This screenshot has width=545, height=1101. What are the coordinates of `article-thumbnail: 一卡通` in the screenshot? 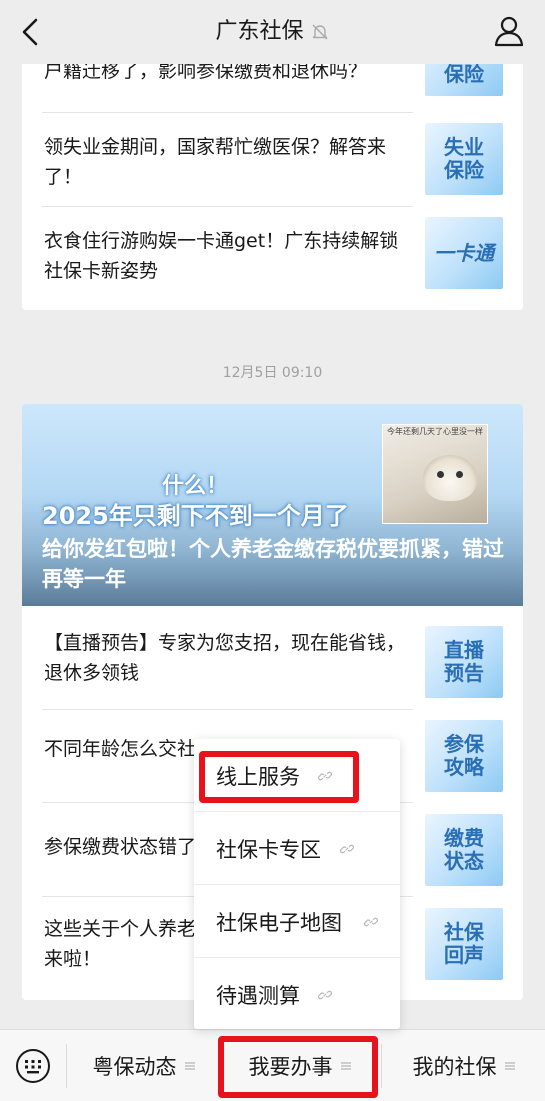 It's located at (464, 253).